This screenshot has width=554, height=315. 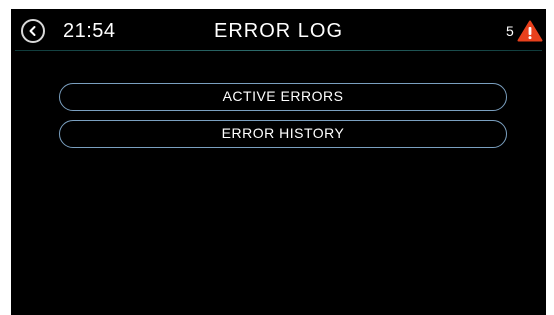 I want to click on page-title: ERROR LOG, so click(x=278, y=31).